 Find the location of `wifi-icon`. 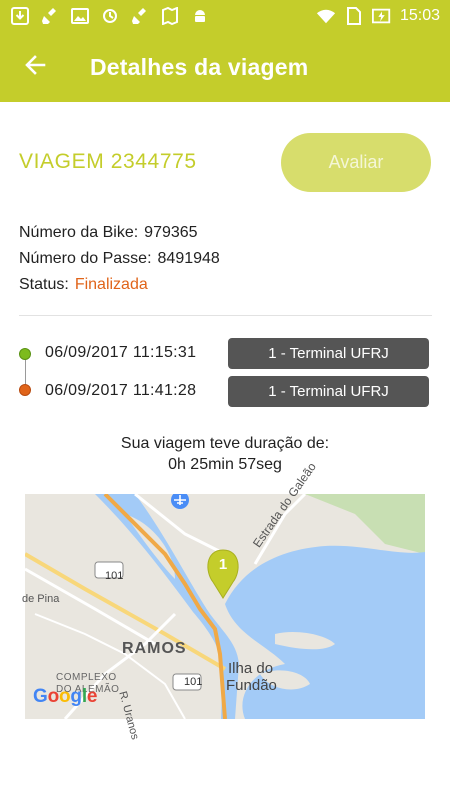

wifi-icon is located at coordinates (326, 16).